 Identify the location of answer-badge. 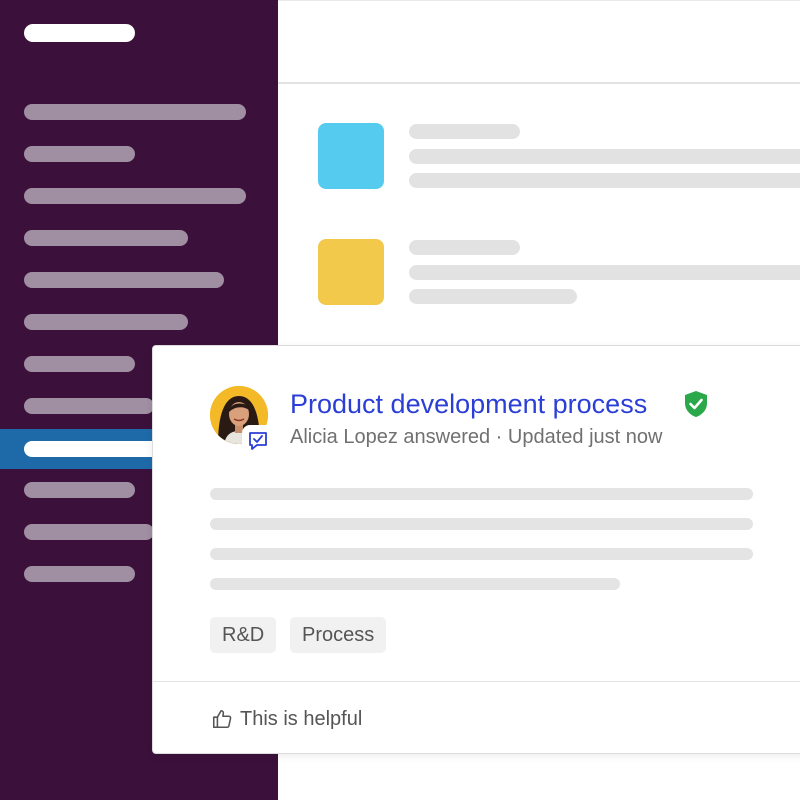
(258, 441).